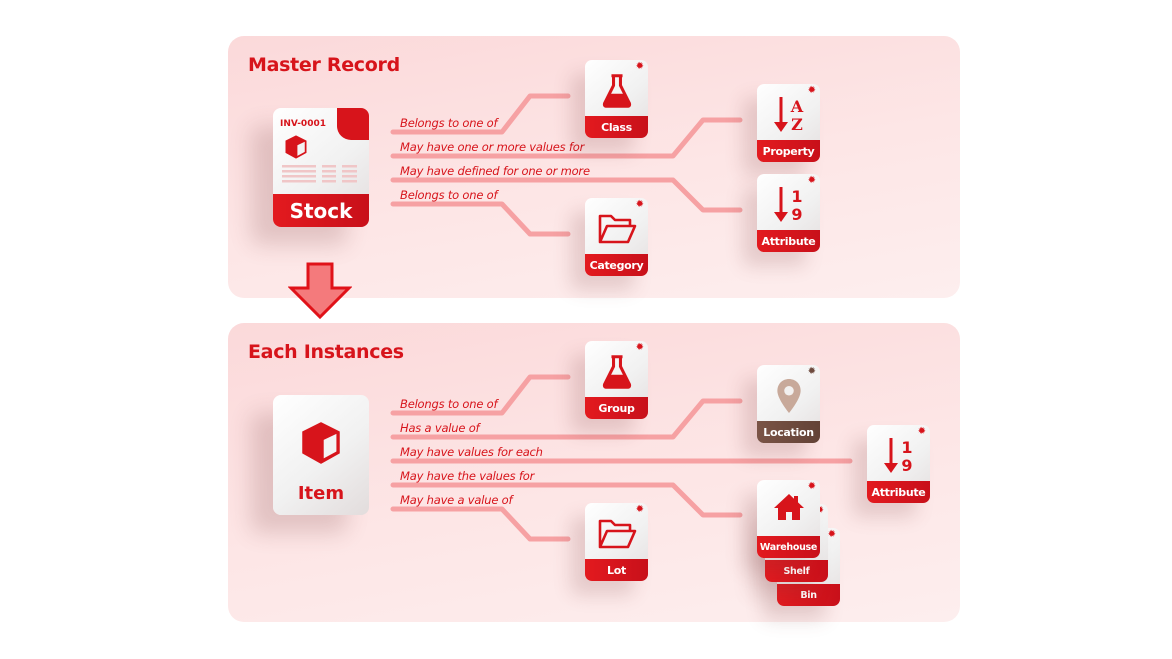  What do you see at coordinates (467, 476) in the screenshot?
I see `relation-label: May have the values for` at bounding box center [467, 476].